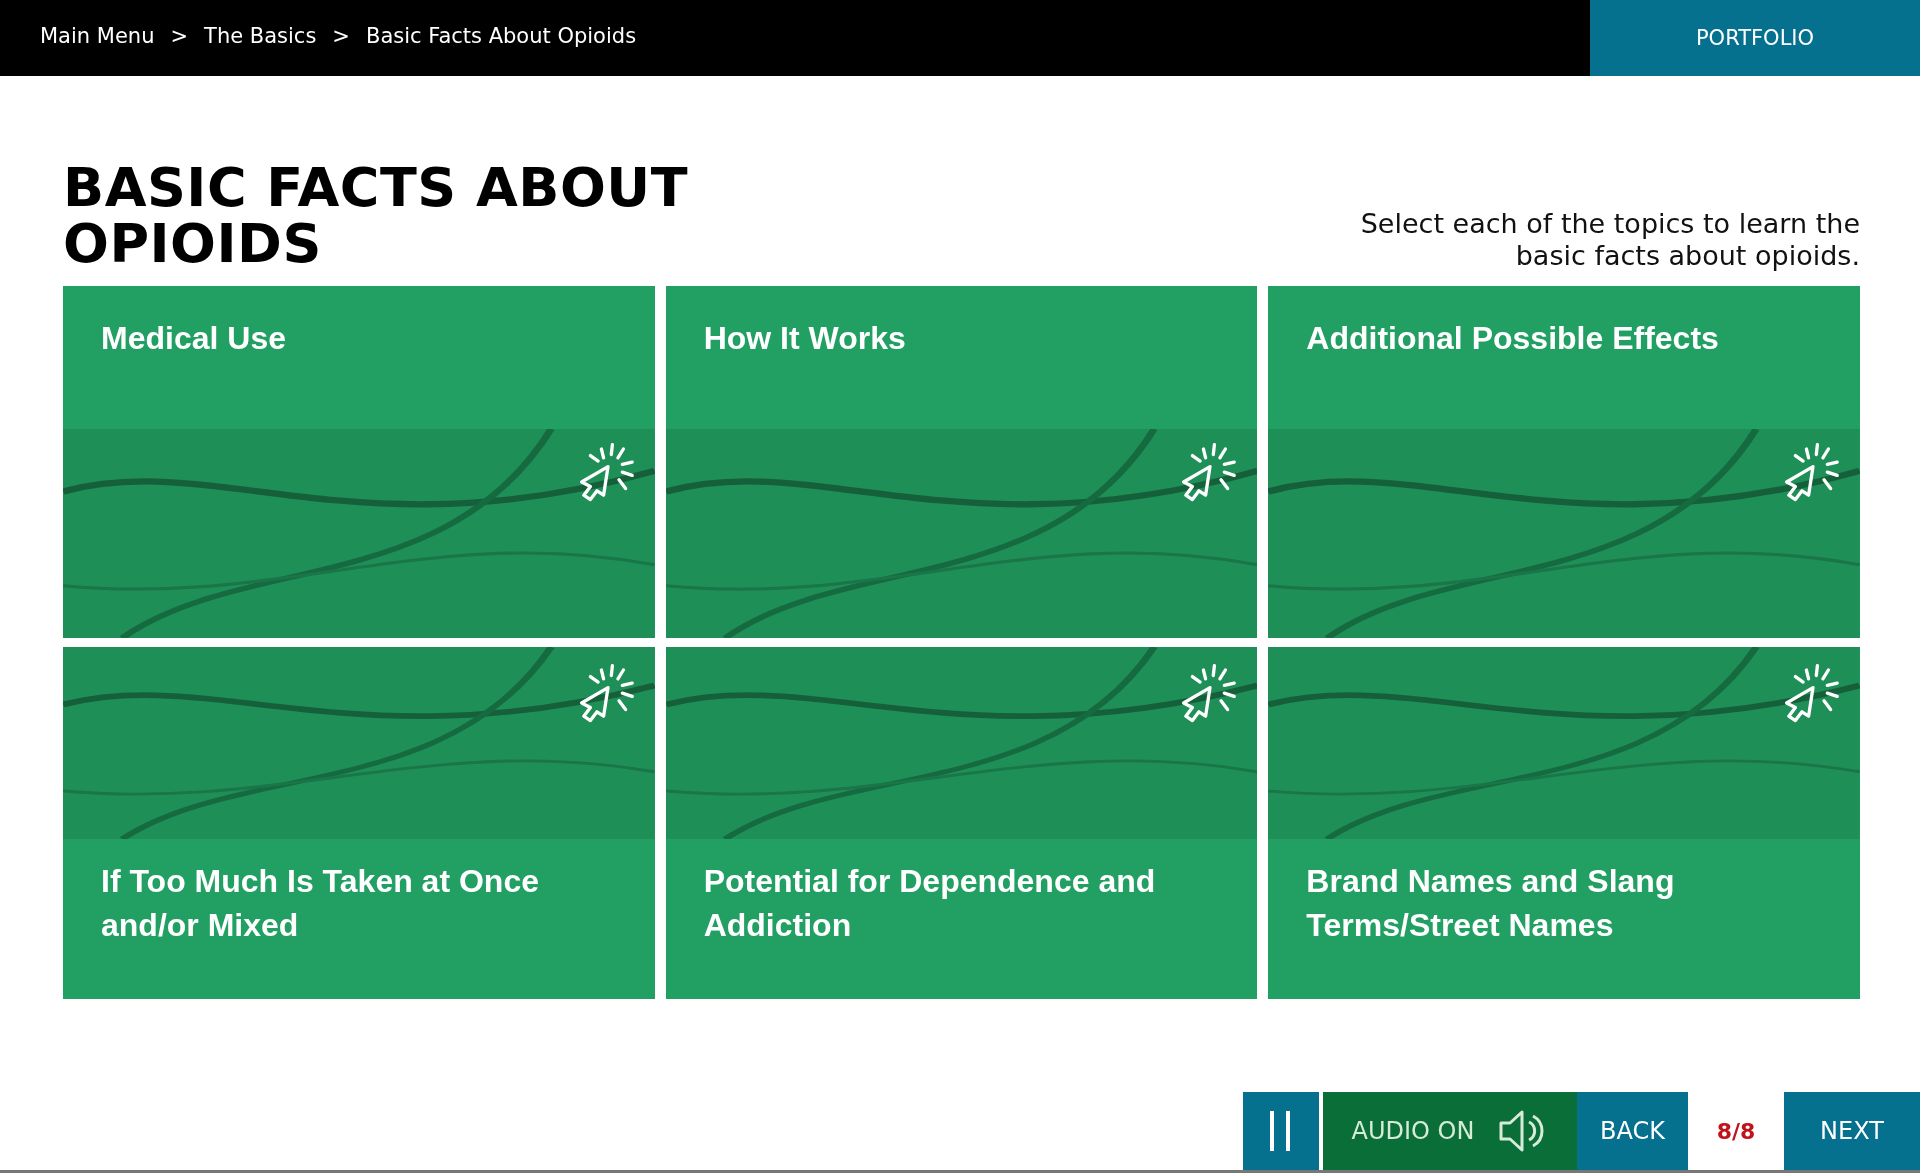 Image resolution: width=1920 pixels, height=1173 pixels. What do you see at coordinates (1632, 1131) in the screenshot?
I see `back-button: BACK` at bounding box center [1632, 1131].